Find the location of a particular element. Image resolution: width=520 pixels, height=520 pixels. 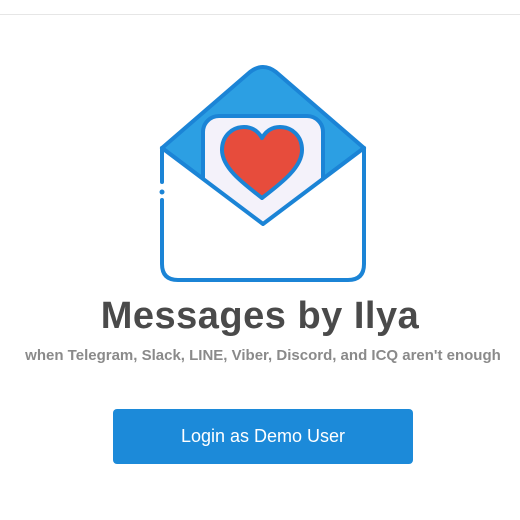

top-divider is located at coordinates (260, 14).